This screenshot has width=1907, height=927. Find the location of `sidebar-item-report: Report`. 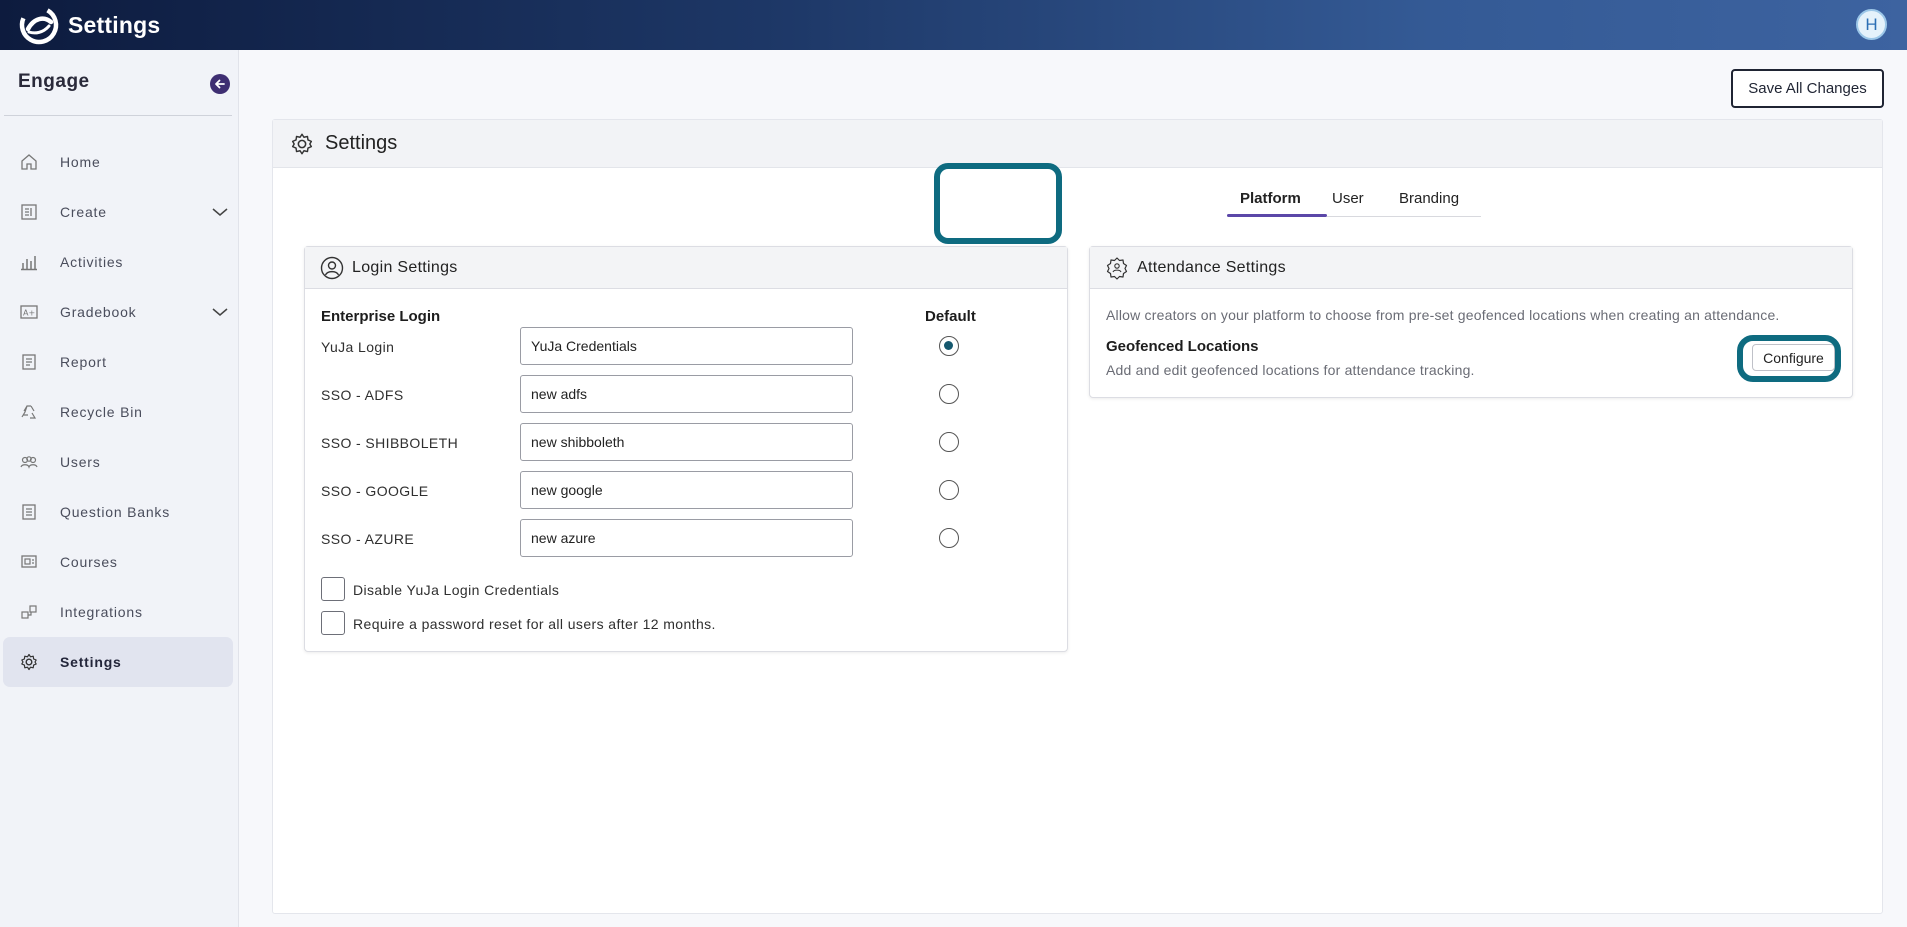

sidebar-item-report: Report is located at coordinates (118, 362).